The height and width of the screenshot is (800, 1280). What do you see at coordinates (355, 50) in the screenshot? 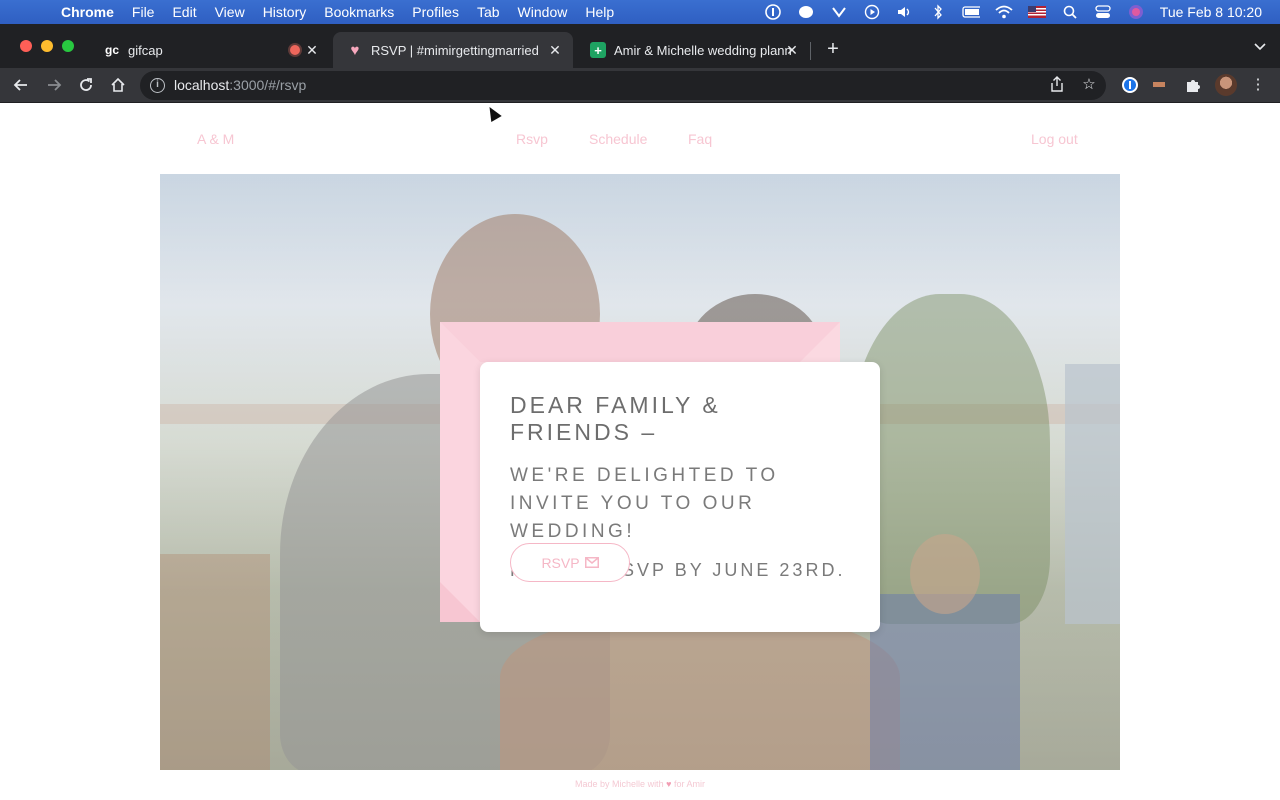
I see `heart-favicon-icon: ♥` at bounding box center [355, 50].